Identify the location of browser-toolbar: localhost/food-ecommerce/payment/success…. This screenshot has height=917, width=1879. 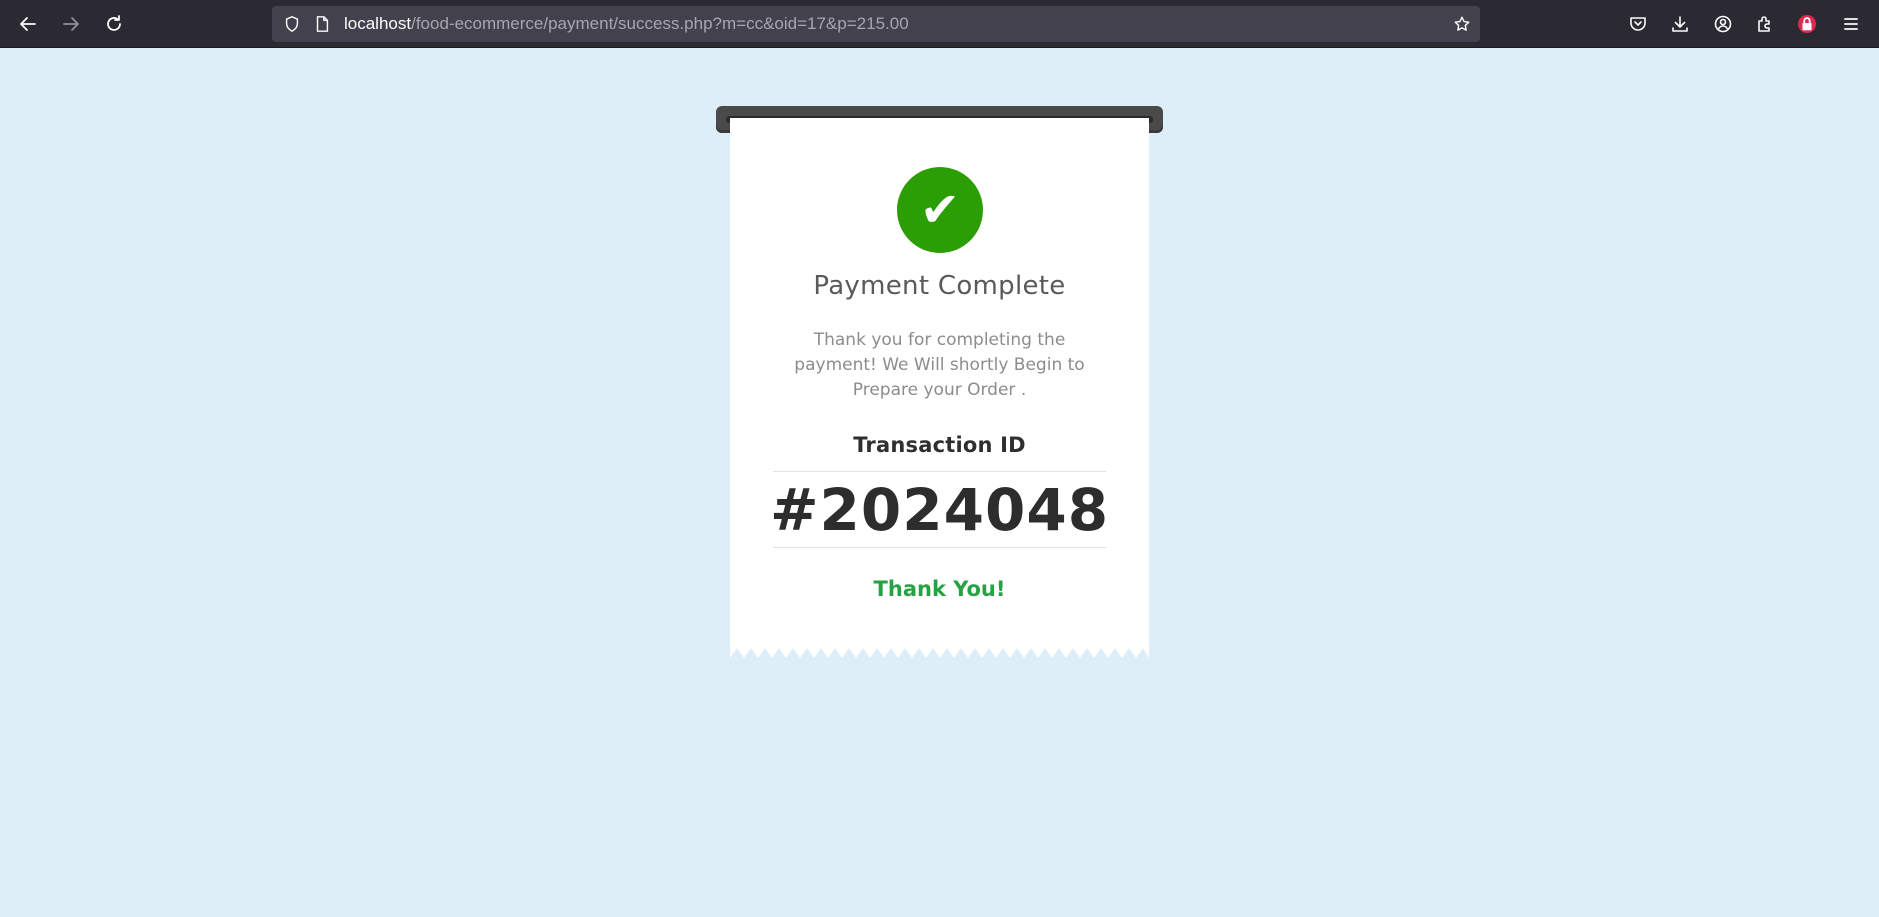
(939, 24).